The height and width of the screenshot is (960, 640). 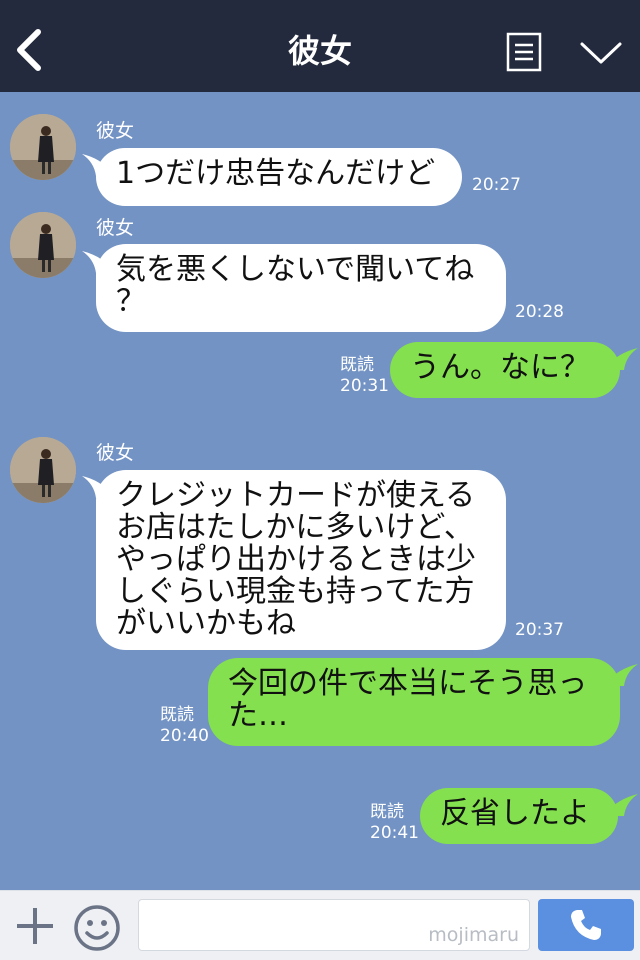 What do you see at coordinates (295, 527) in the screenshot?
I see `message-line: お店はたしかに多いけど、` at bounding box center [295, 527].